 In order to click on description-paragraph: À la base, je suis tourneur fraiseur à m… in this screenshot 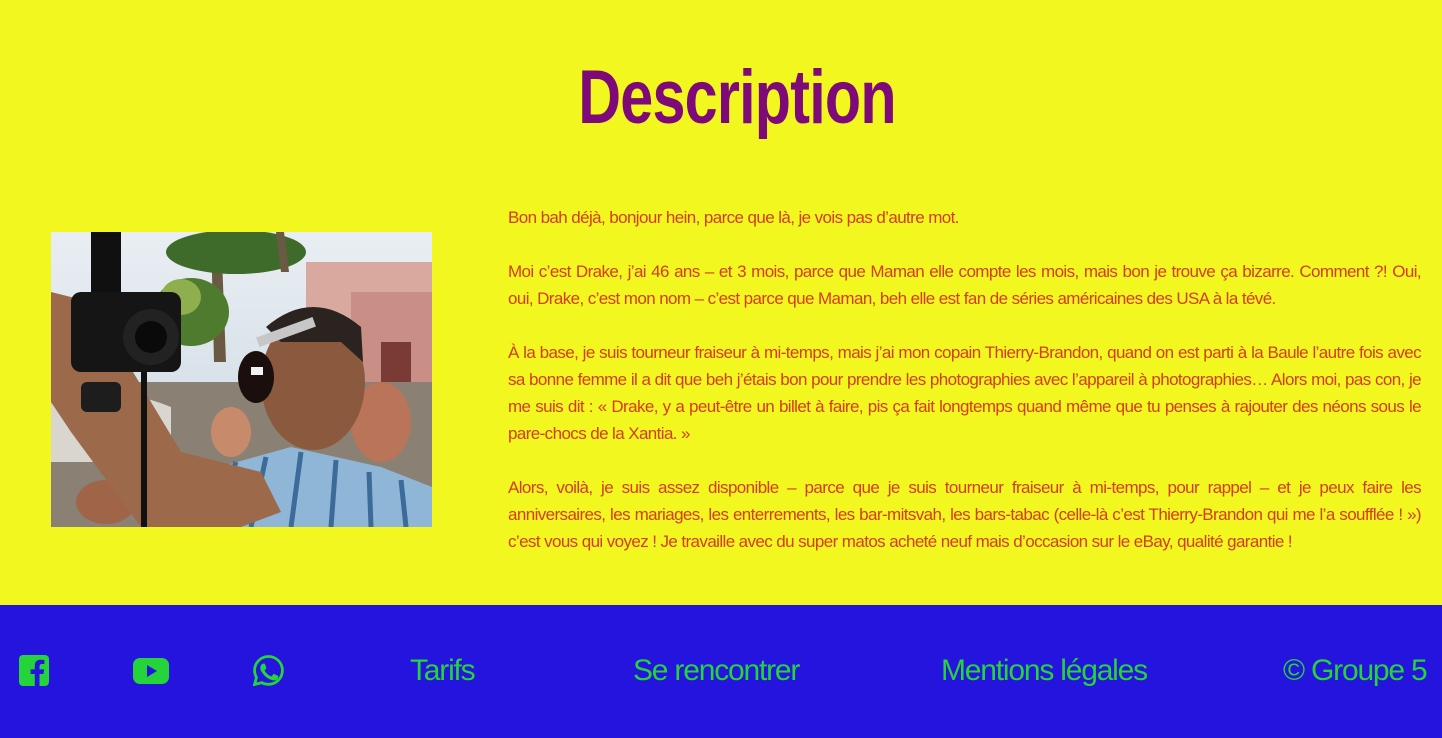, I will do `click(965, 393)`.